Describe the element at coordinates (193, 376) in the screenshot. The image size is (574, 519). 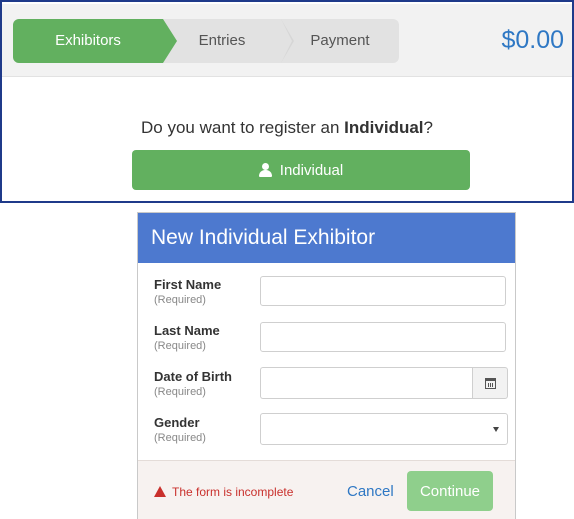
I see `dob-label: Date of Birth` at that location.